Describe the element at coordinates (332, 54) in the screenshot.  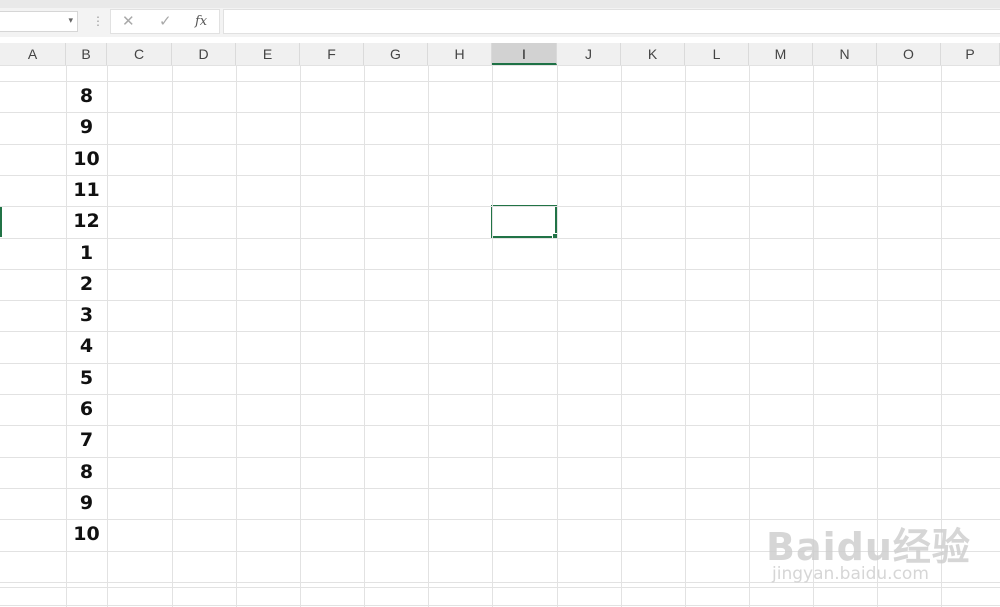
I see `column-header-F: F` at that location.